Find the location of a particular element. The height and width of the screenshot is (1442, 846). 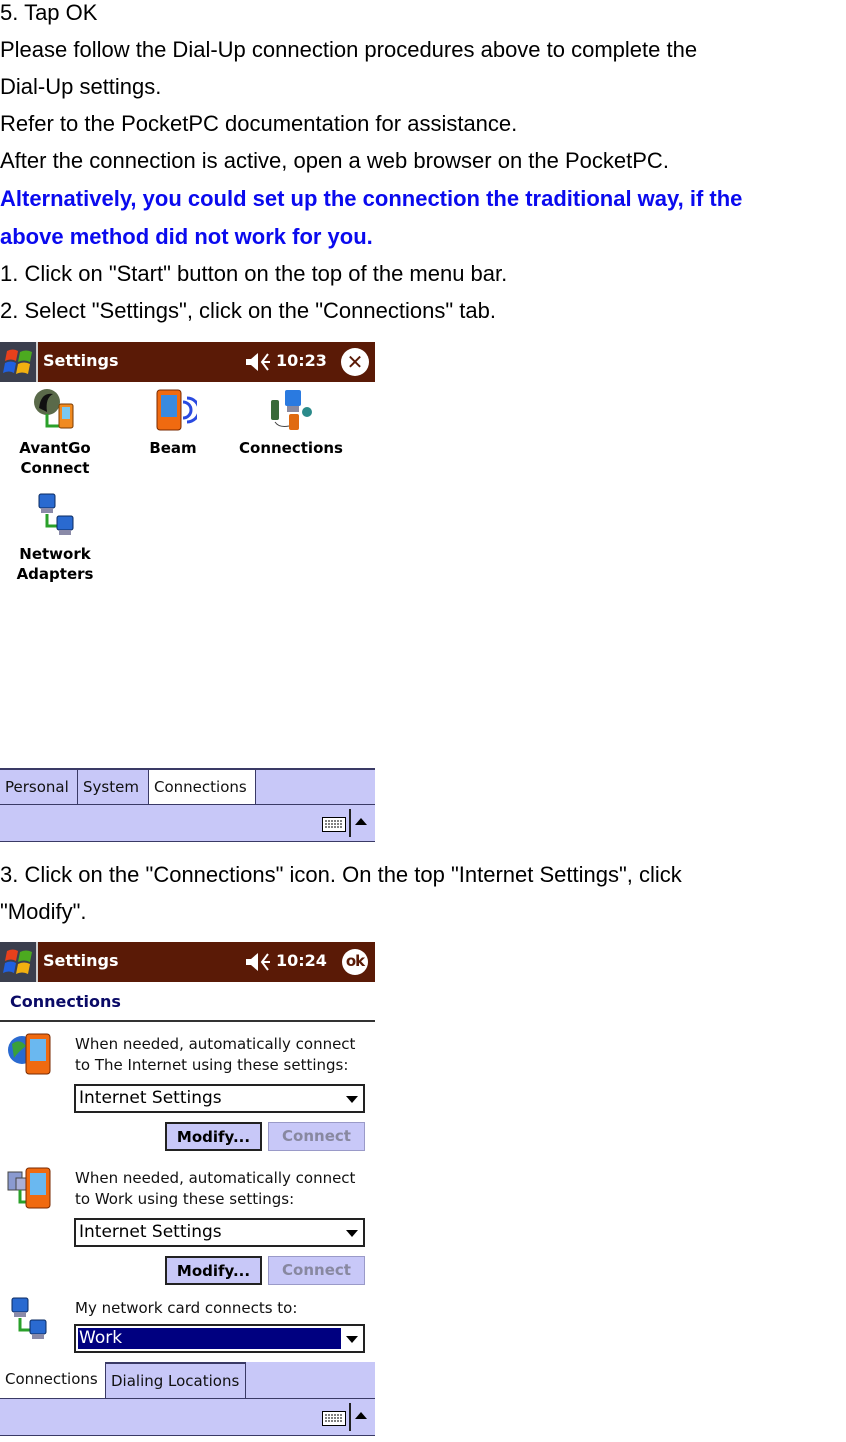

connections-icon is located at coordinates (291, 410).